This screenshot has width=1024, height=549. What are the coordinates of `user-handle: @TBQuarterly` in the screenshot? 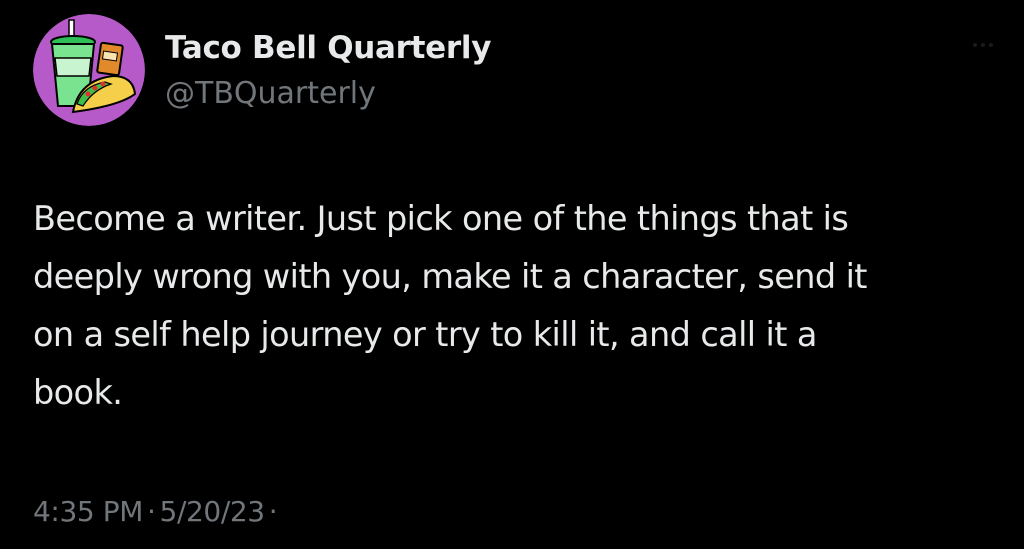 It's located at (328, 94).